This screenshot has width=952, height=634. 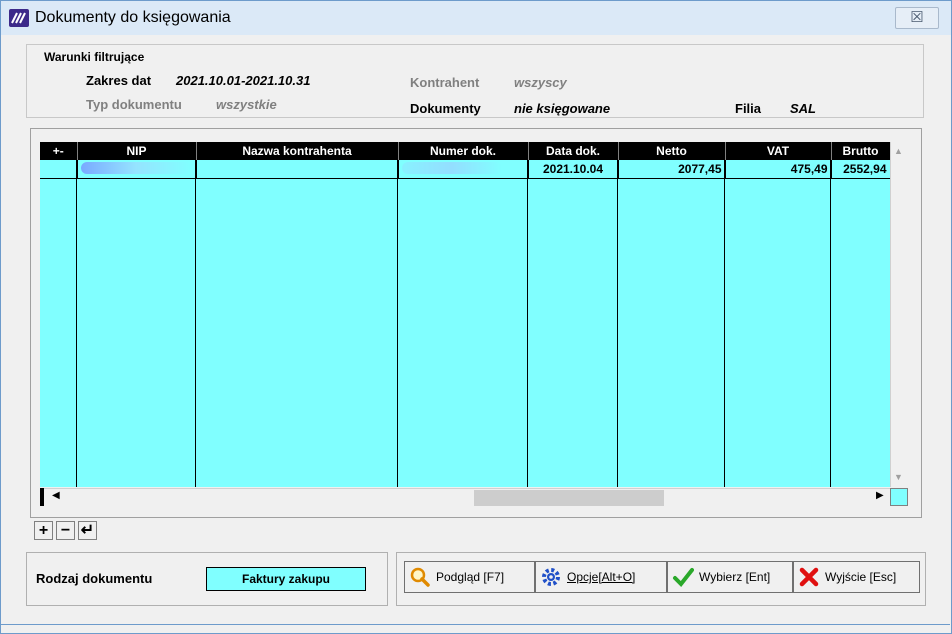 I want to click on add-row-button: +, so click(x=43, y=530).